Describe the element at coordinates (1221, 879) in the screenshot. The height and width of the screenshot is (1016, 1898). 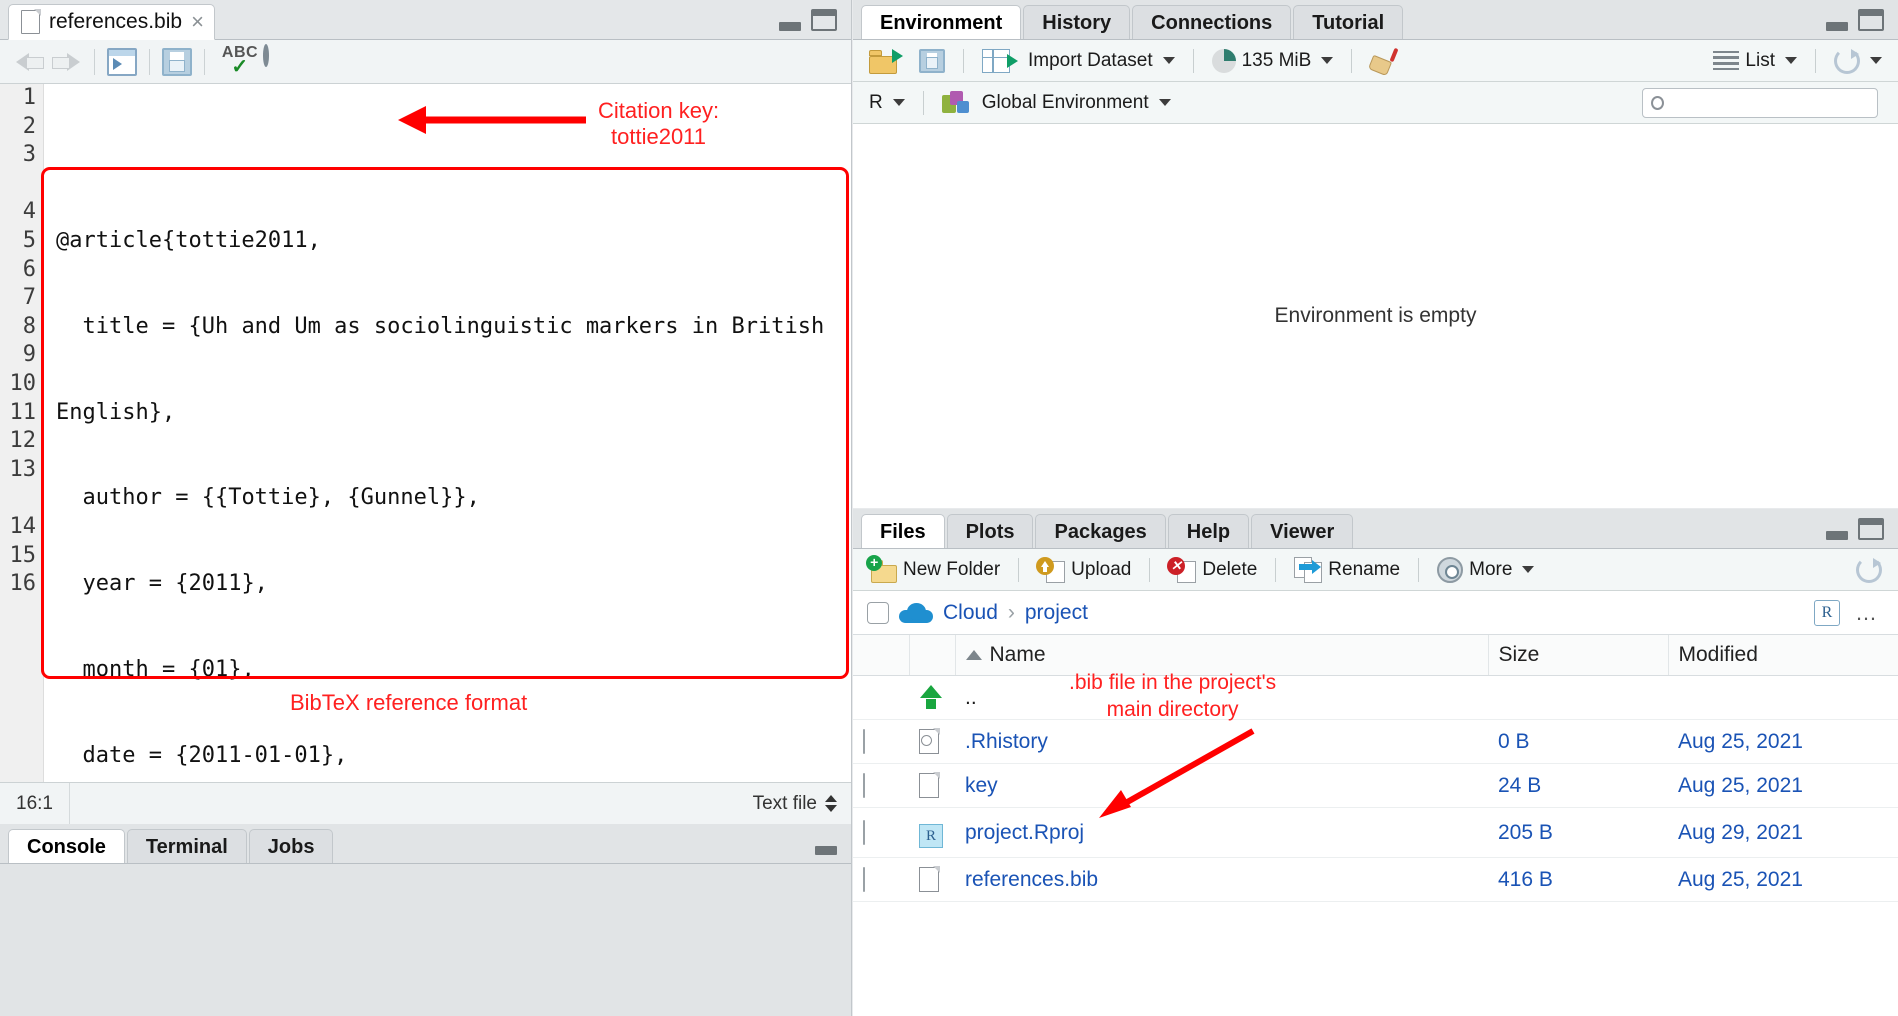
I see `file-name: references.bib` at that location.